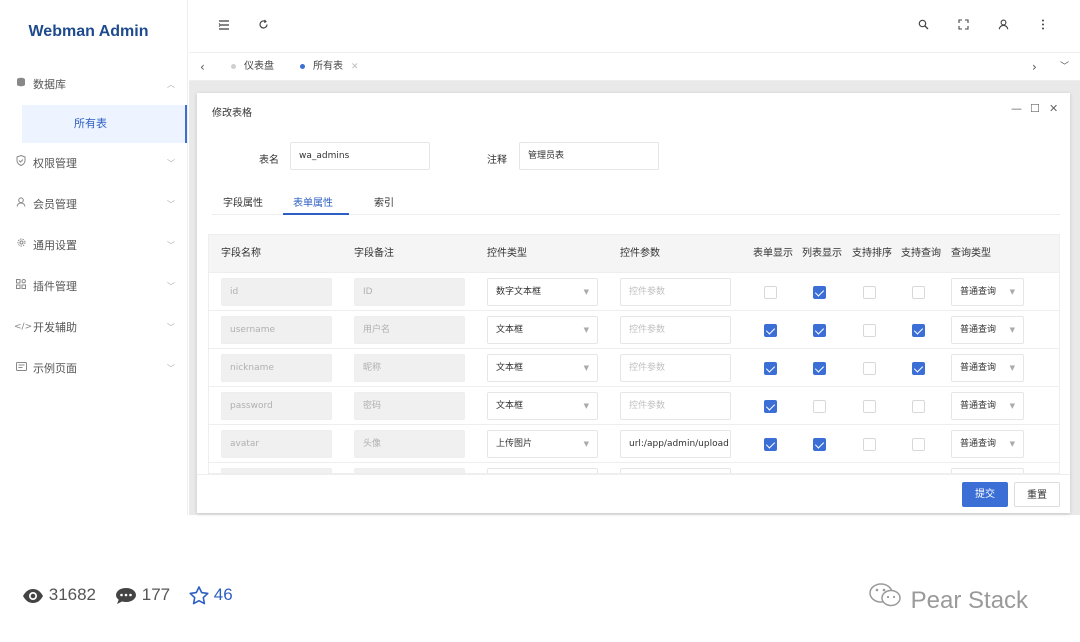 The image size is (1080, 642). I want to click on column-header: 列表显示, so click(822, 253).